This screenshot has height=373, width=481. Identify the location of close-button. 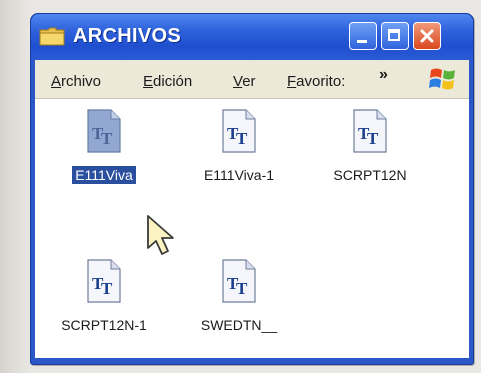
(427, 36).